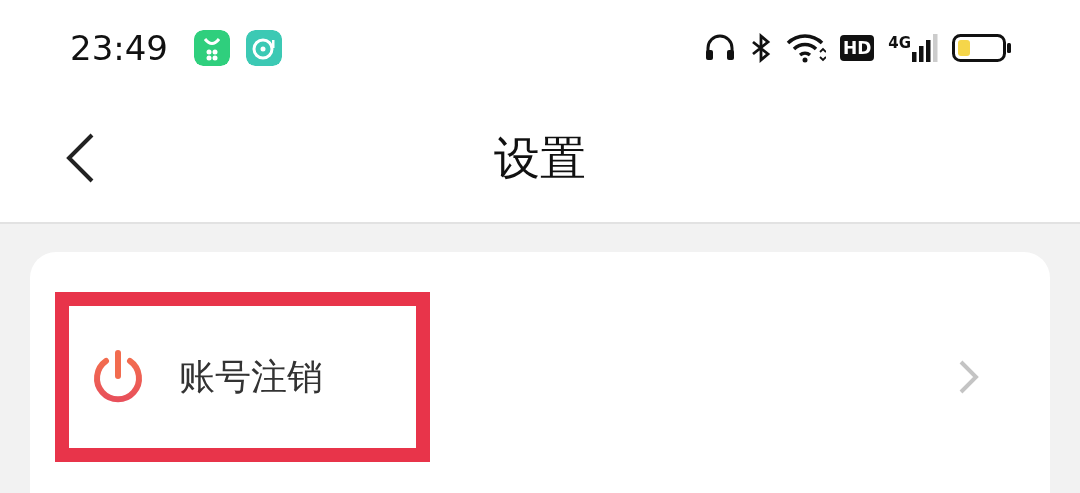 Image resolution: width=1080 pixels, height=493 pixels. What do you see at coordinates (540, 158) in the screenshot?
I see `page-title: 设置` at bounding box center [540, 158].